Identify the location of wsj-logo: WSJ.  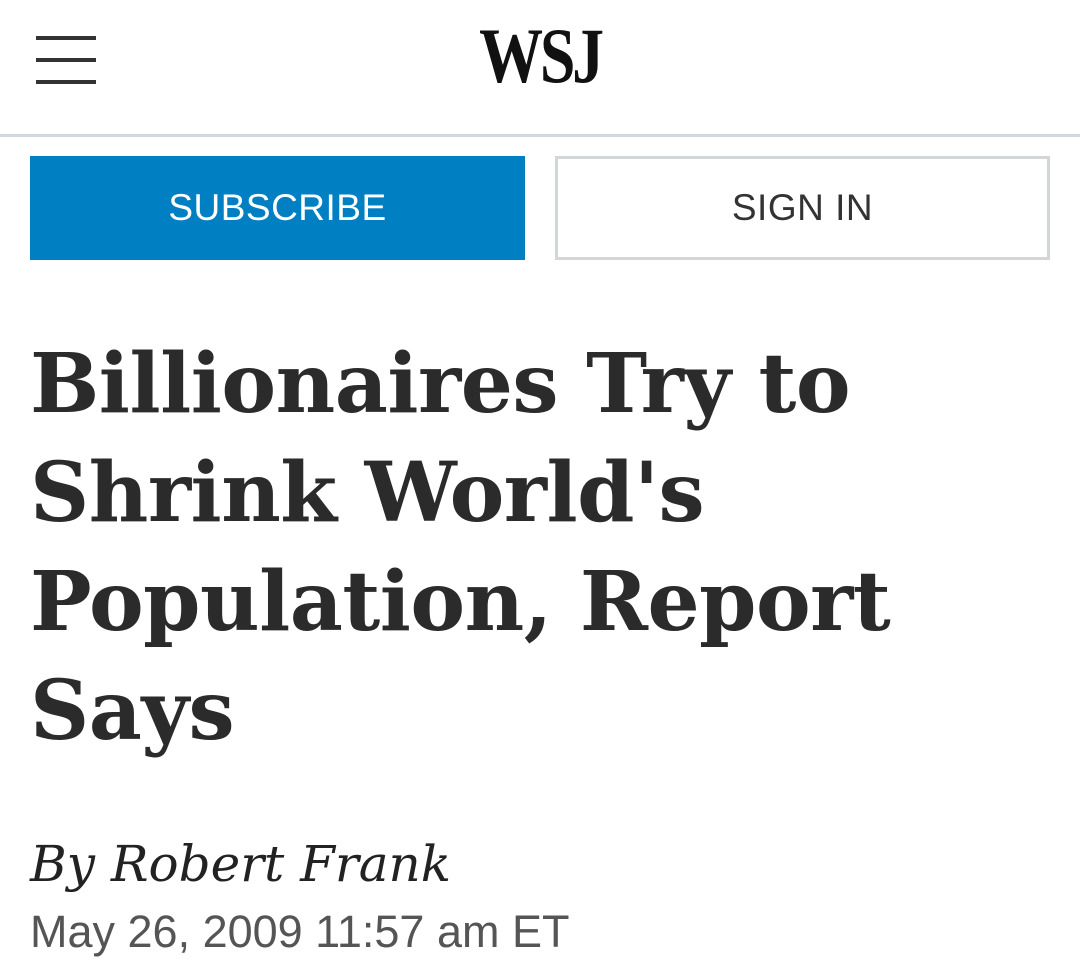
(540, 56).